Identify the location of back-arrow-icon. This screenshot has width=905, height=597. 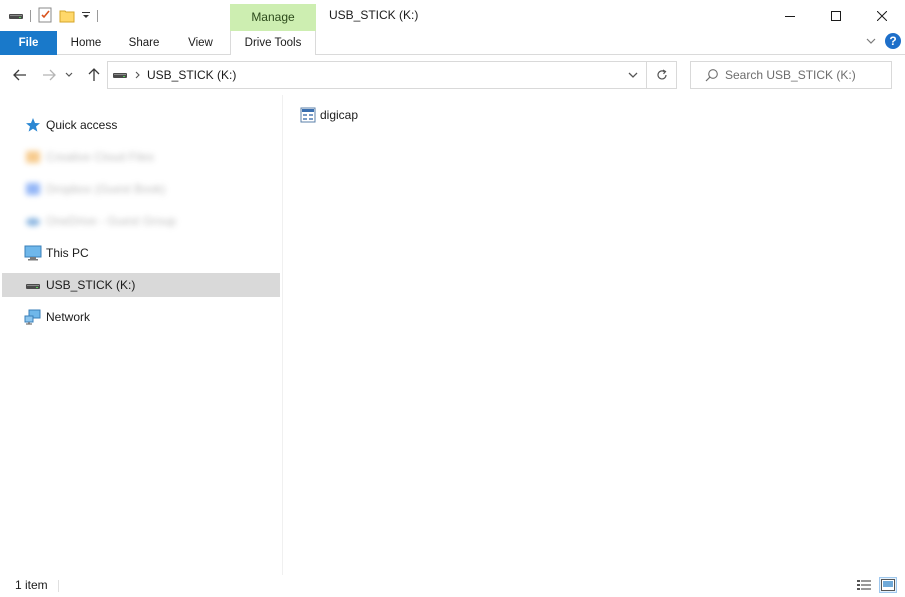
(19, 75).